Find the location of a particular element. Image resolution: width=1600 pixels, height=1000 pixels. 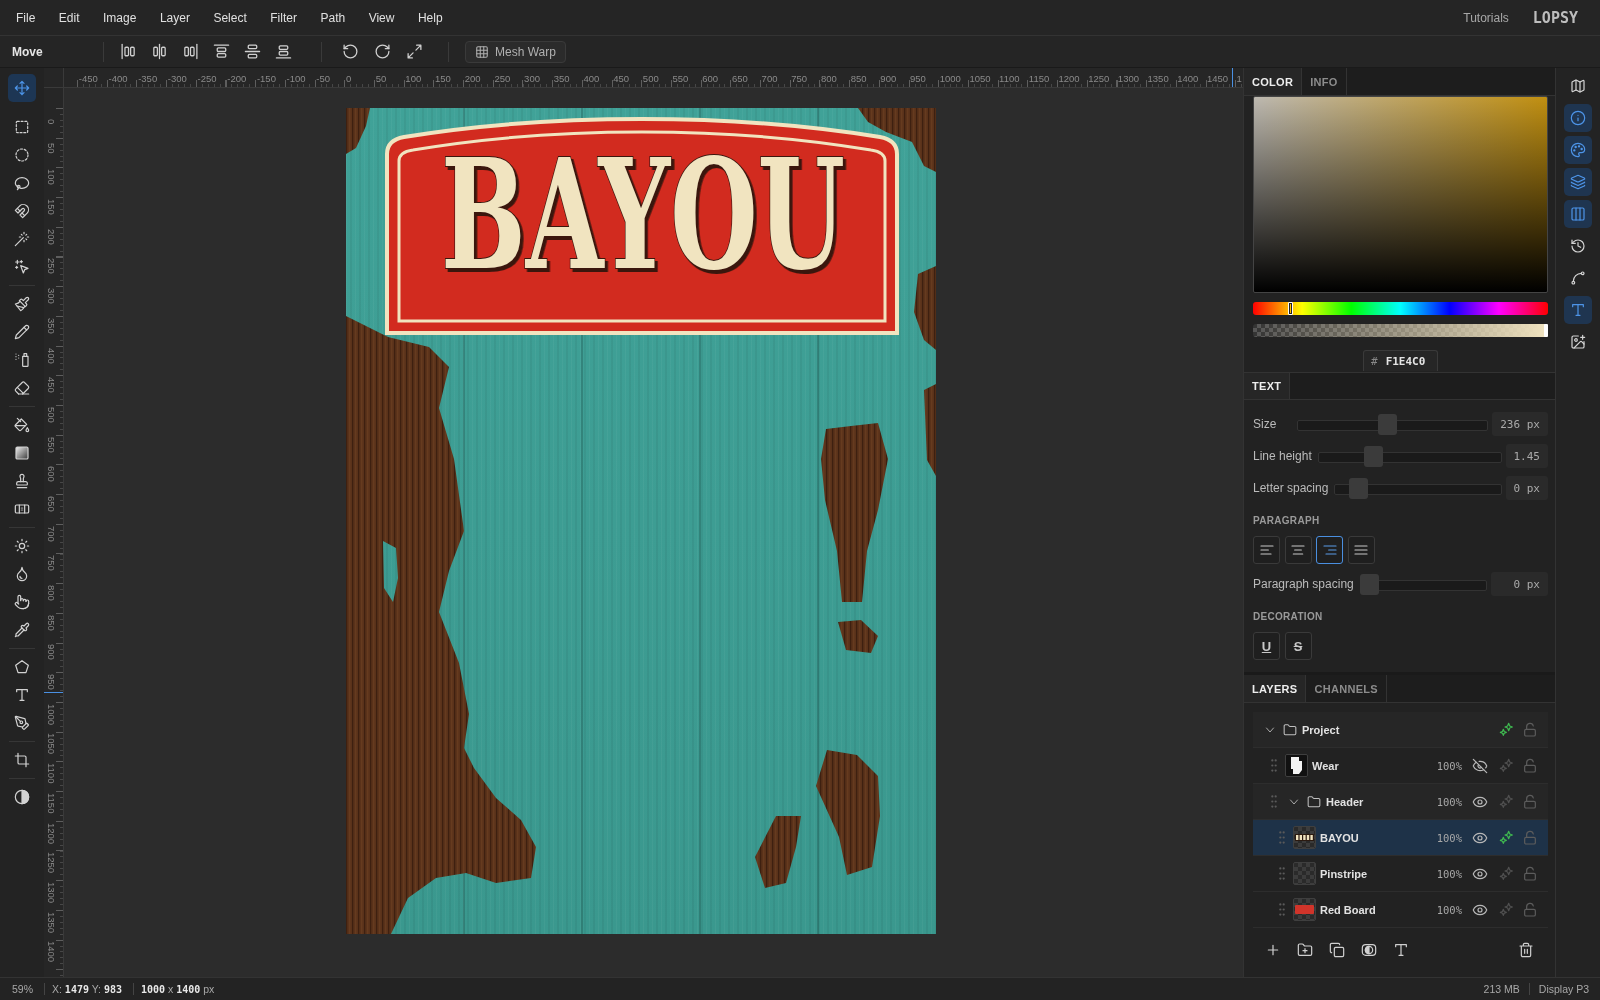

align-text-left-button is located at coordinates (1266, 550).